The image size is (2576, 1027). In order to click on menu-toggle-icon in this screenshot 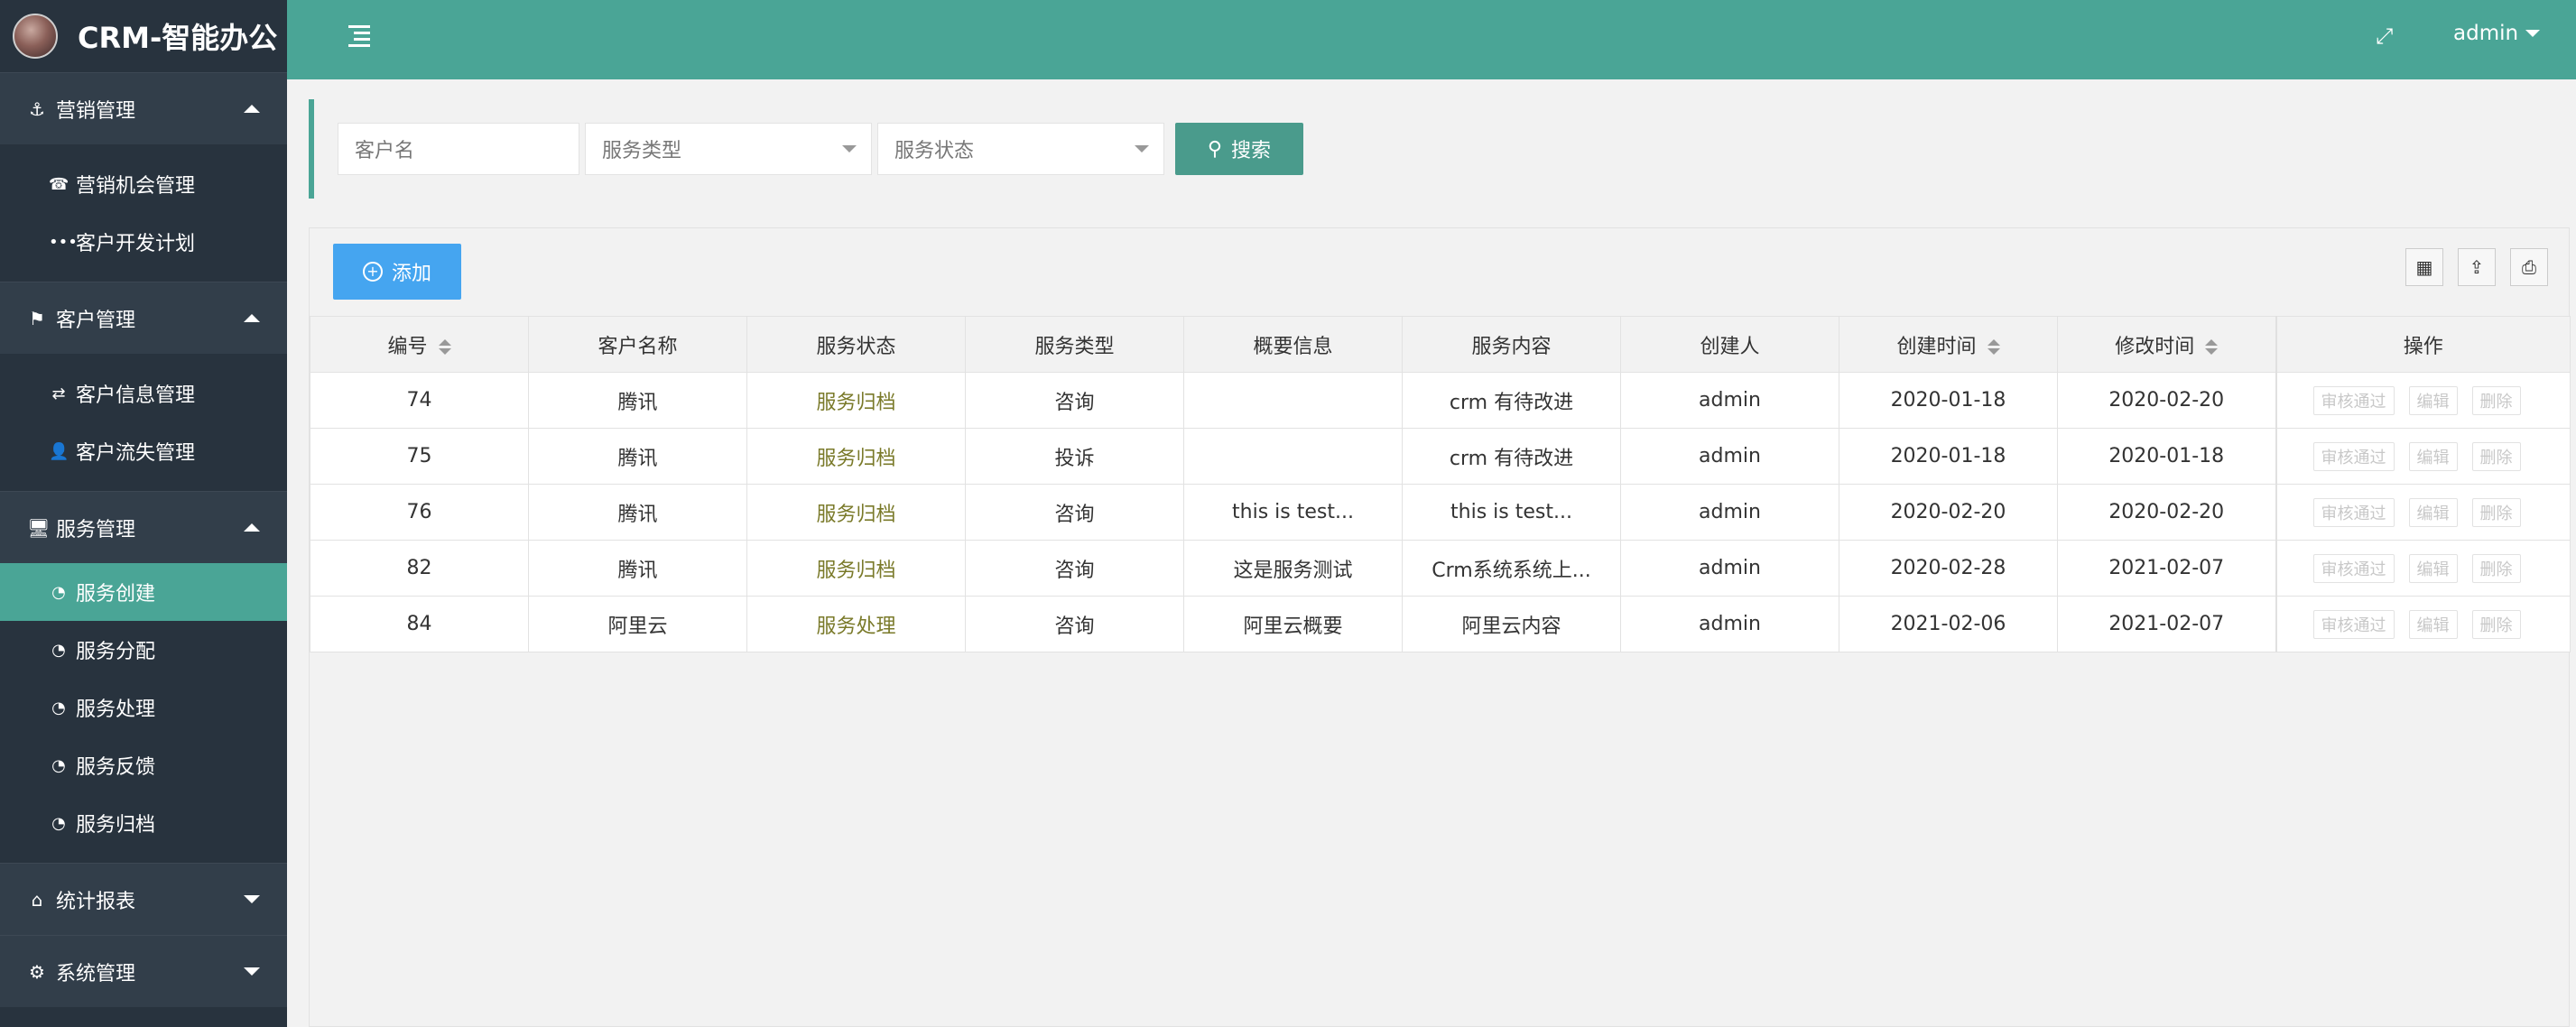, I will do `click(359, 35)`.